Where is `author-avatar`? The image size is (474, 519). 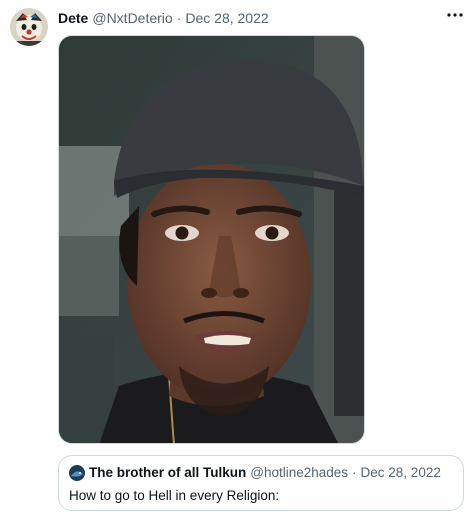 author-avatar is located at coordinates (29, 27).